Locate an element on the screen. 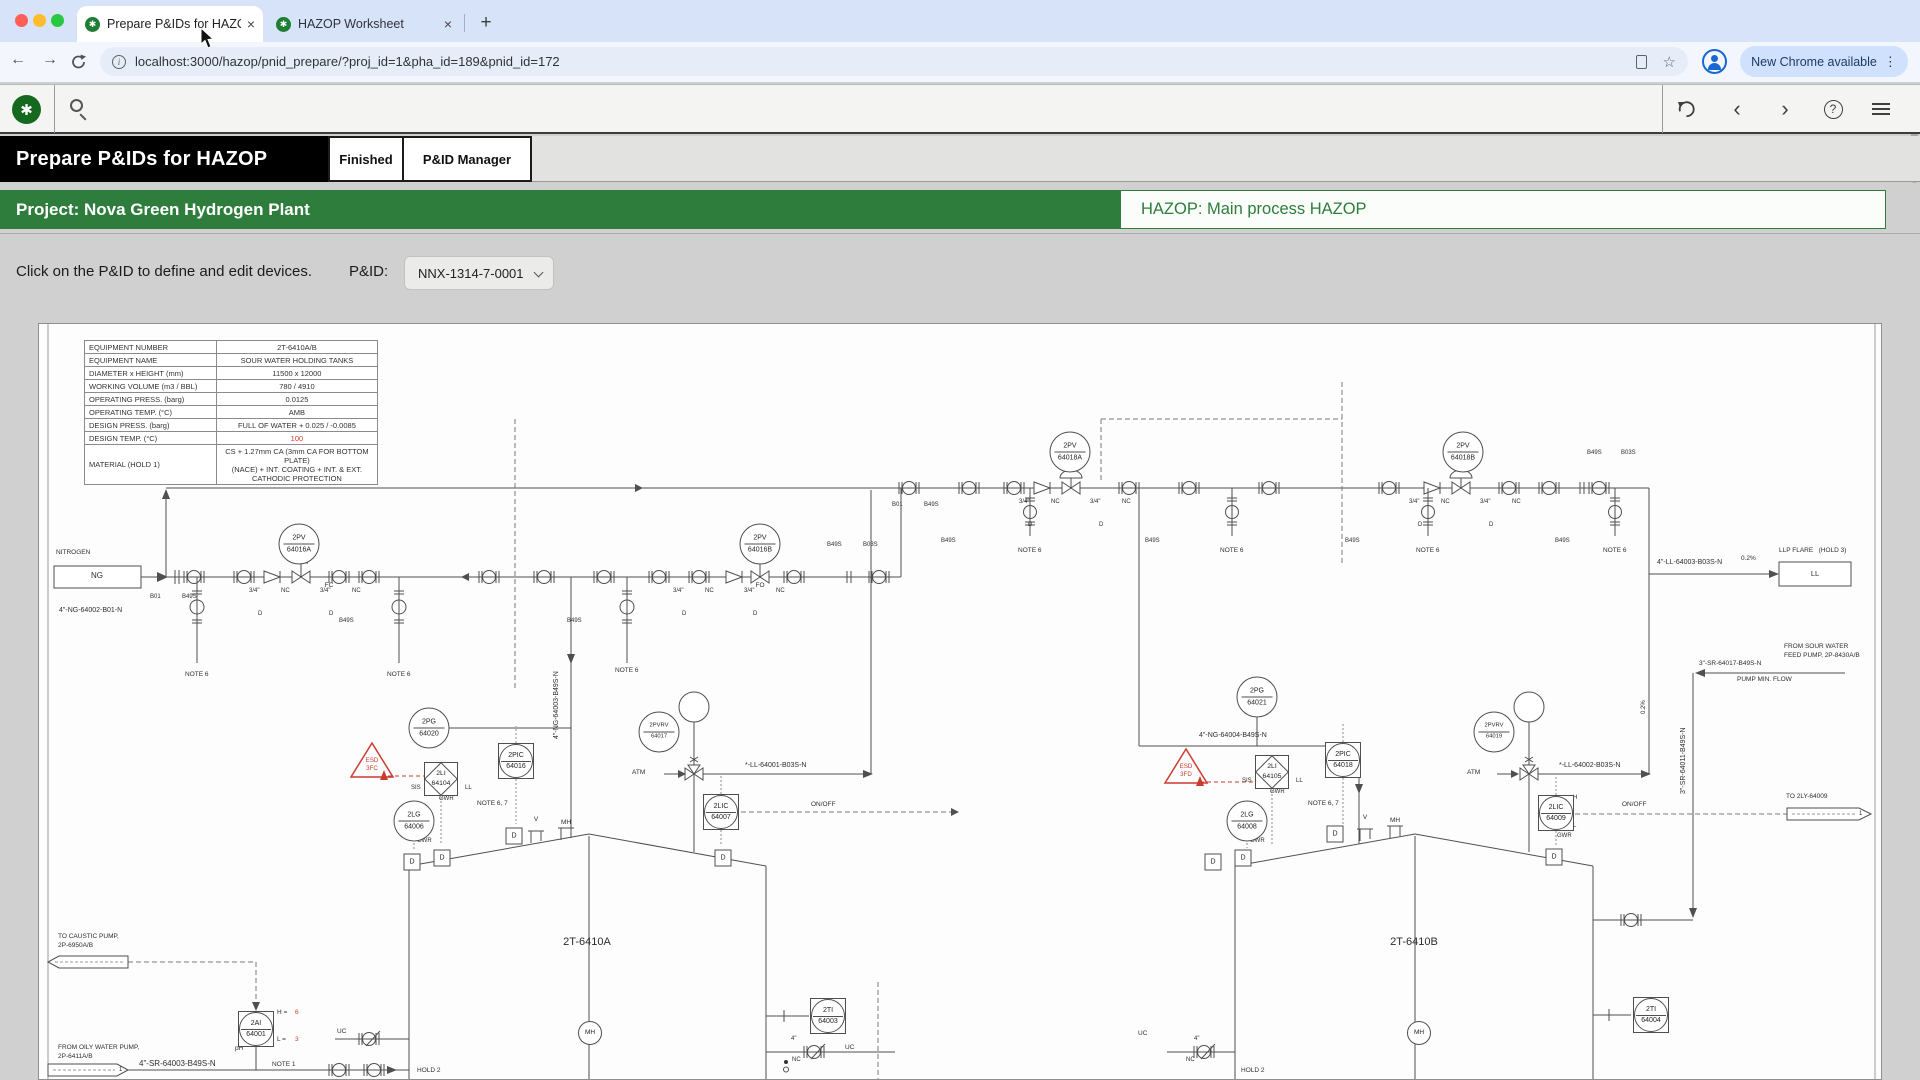  pnid-label: P&ID: is located at coordinates (369, 271).